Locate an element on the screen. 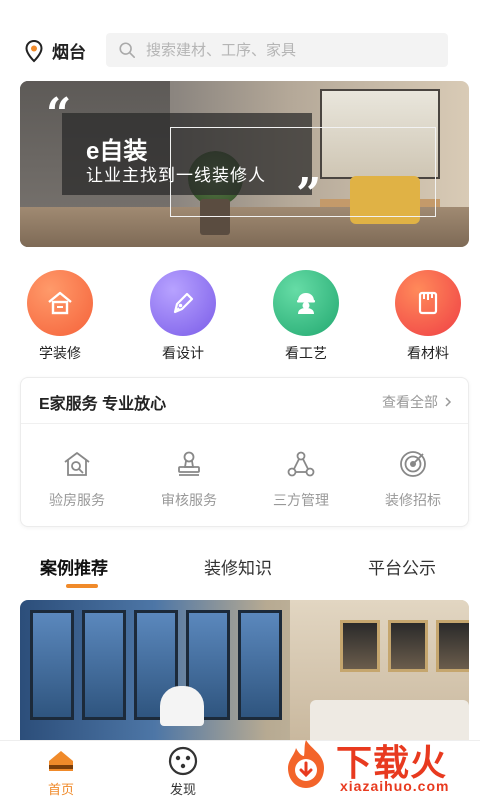 The image size is (480, 800). nav-label: 发现 is located at coordinates (182, 789).